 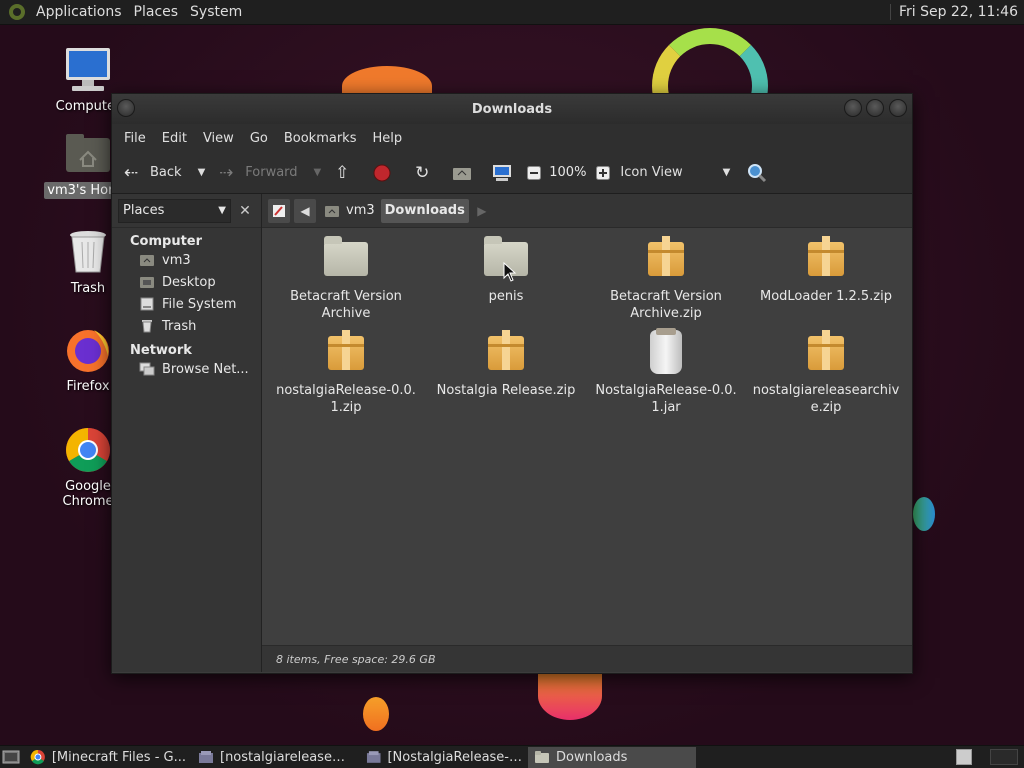 What do you see at coordinates (11, 757) in the screenshot?
I see `show-desktop-icon` at bounding box center [11, 757].